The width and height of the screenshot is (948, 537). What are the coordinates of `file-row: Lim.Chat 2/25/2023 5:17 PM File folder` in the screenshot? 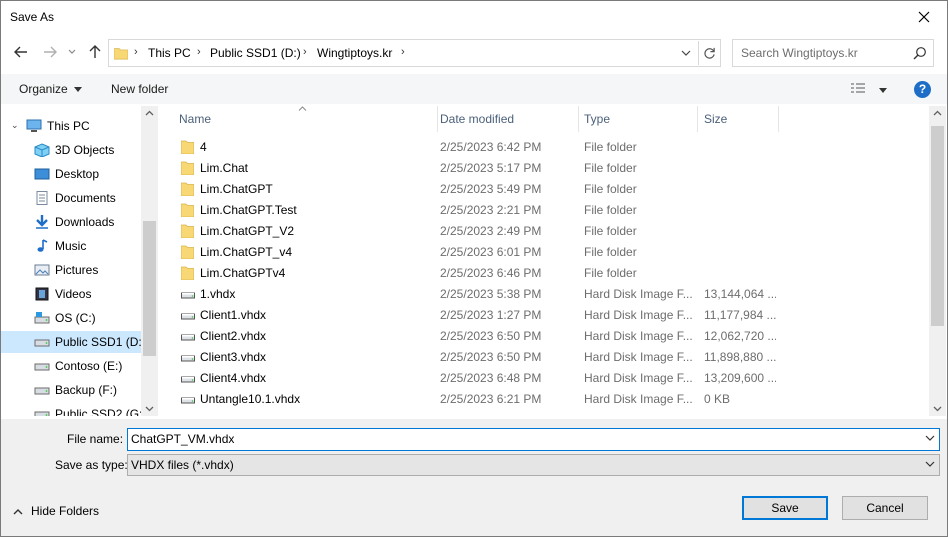 It's located at (475, 168).